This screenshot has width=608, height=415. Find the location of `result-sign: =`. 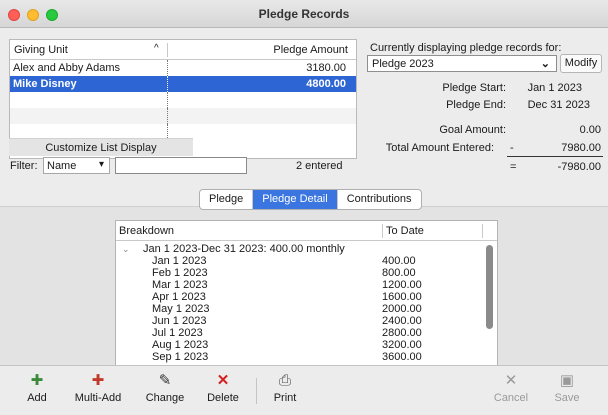

result-sign: = is located at coordinates (513, 167).